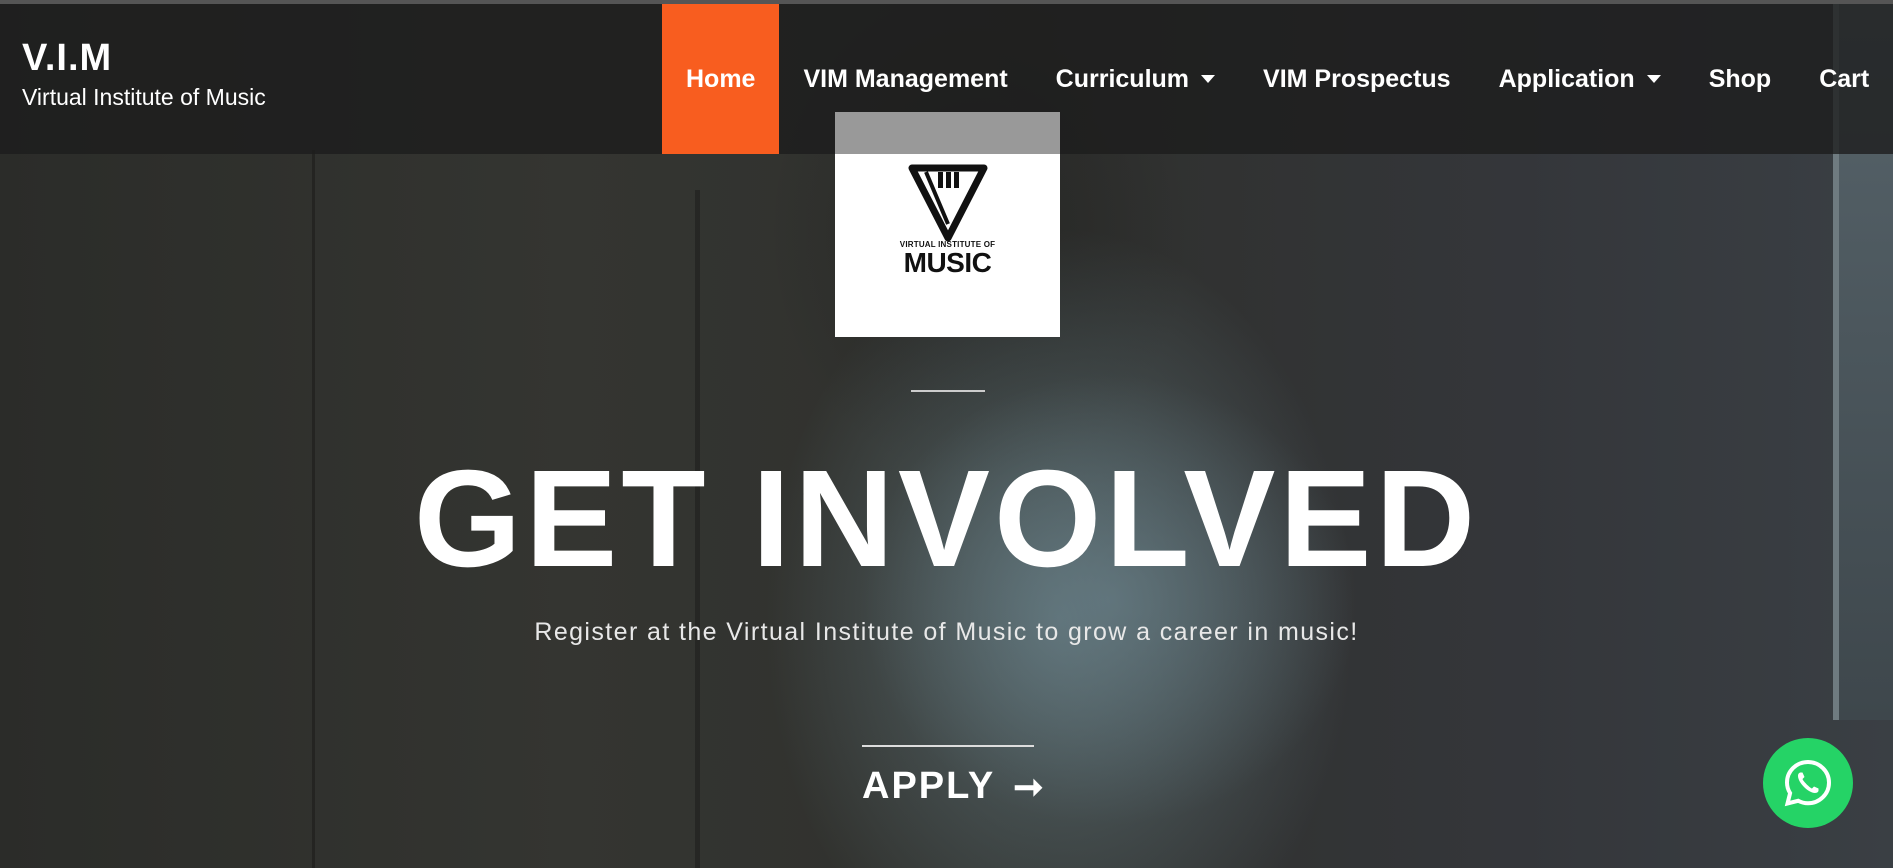 This screenshot has width=1893, height=868. I want to click on apply-divider-line, so click(948, 746).